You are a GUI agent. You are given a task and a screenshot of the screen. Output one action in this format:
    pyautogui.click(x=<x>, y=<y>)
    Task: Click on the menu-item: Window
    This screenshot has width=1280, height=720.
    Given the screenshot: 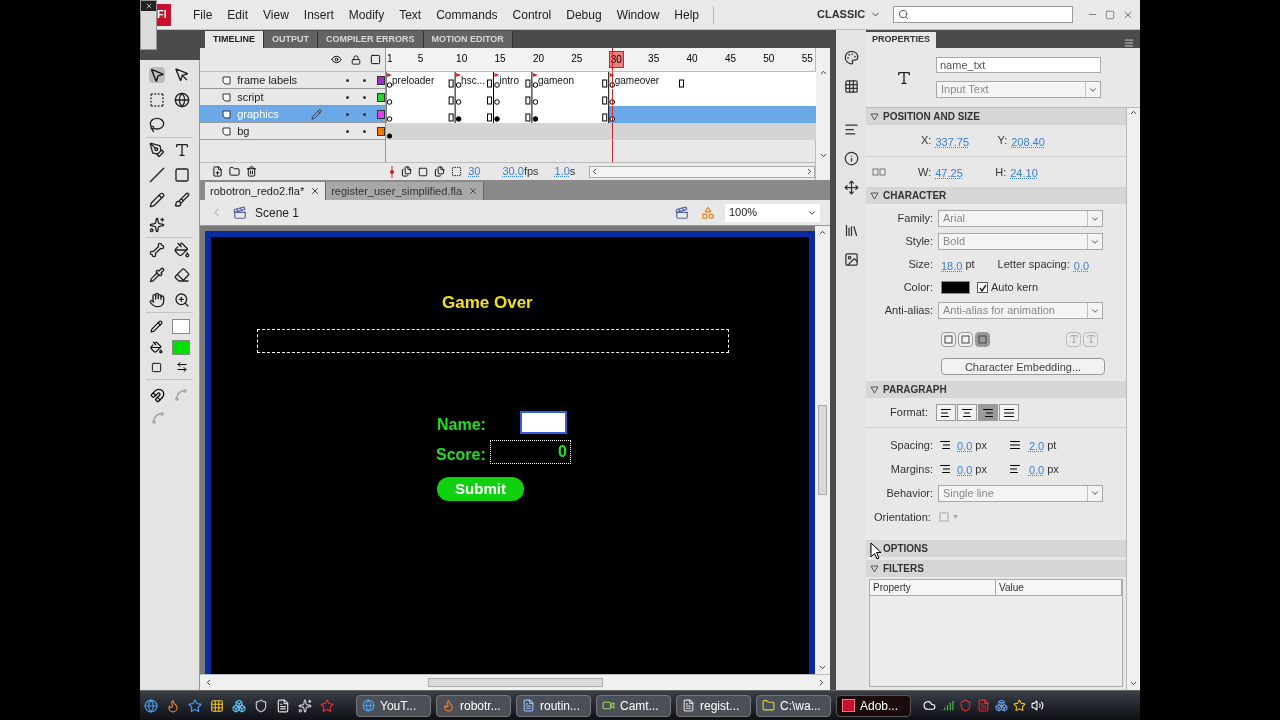 What is the action you would take?
    pyautogui.click(x=638, y=14)
    